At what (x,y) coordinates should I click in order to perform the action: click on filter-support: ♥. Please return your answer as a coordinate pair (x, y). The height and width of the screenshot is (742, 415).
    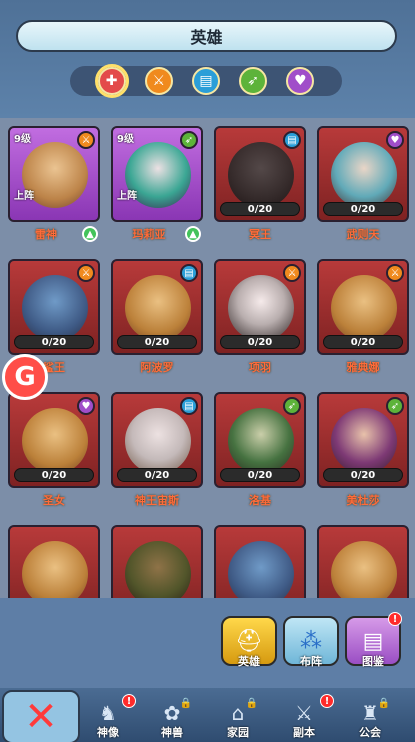
    Looking at the image, I should click on (300, 81).